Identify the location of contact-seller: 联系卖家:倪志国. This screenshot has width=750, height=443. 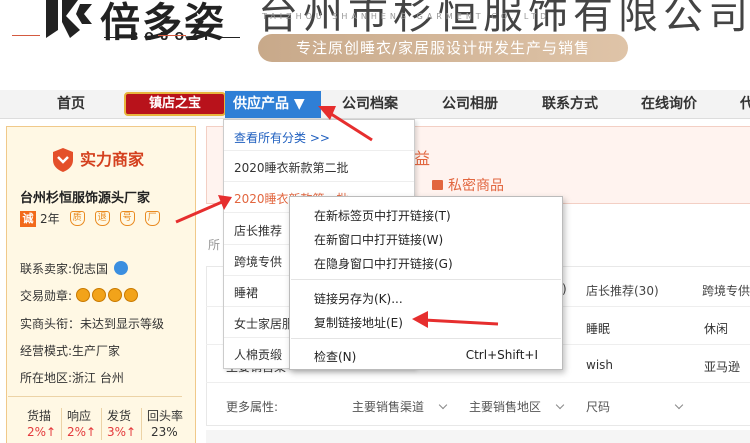
(74, 268).